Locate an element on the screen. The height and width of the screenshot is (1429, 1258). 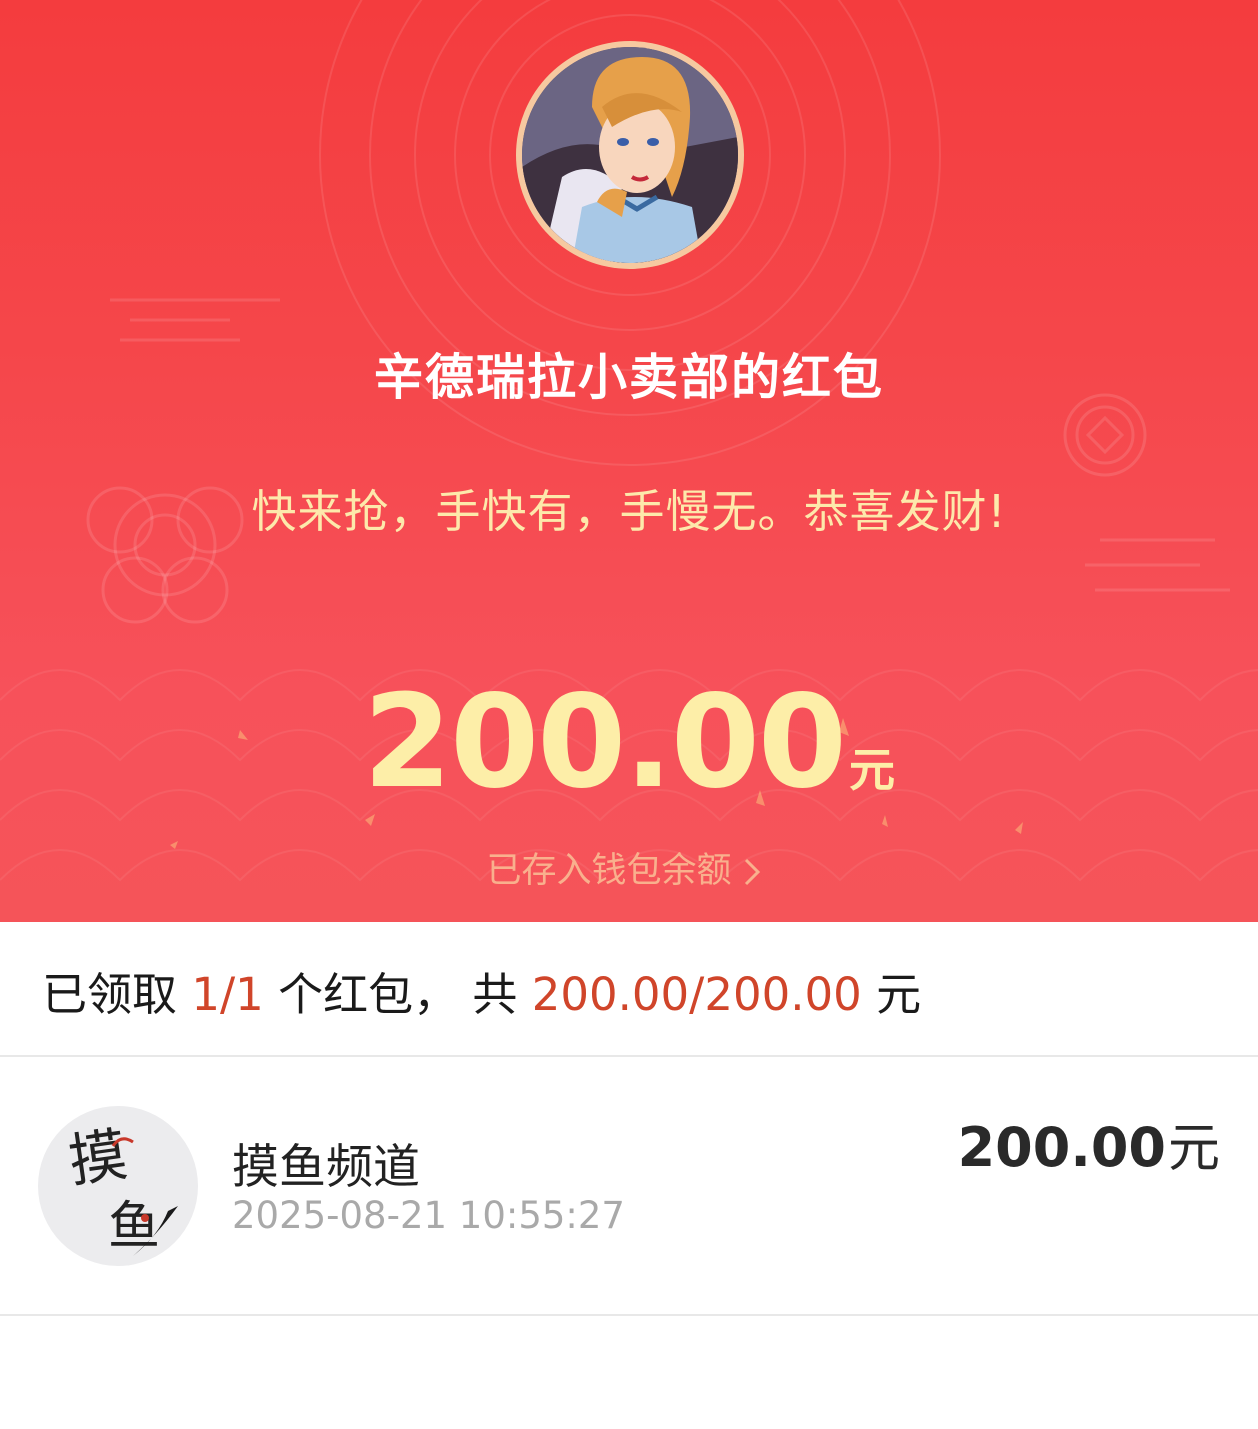
amount-display: 200.00元 is located at coordinates (629, 742).